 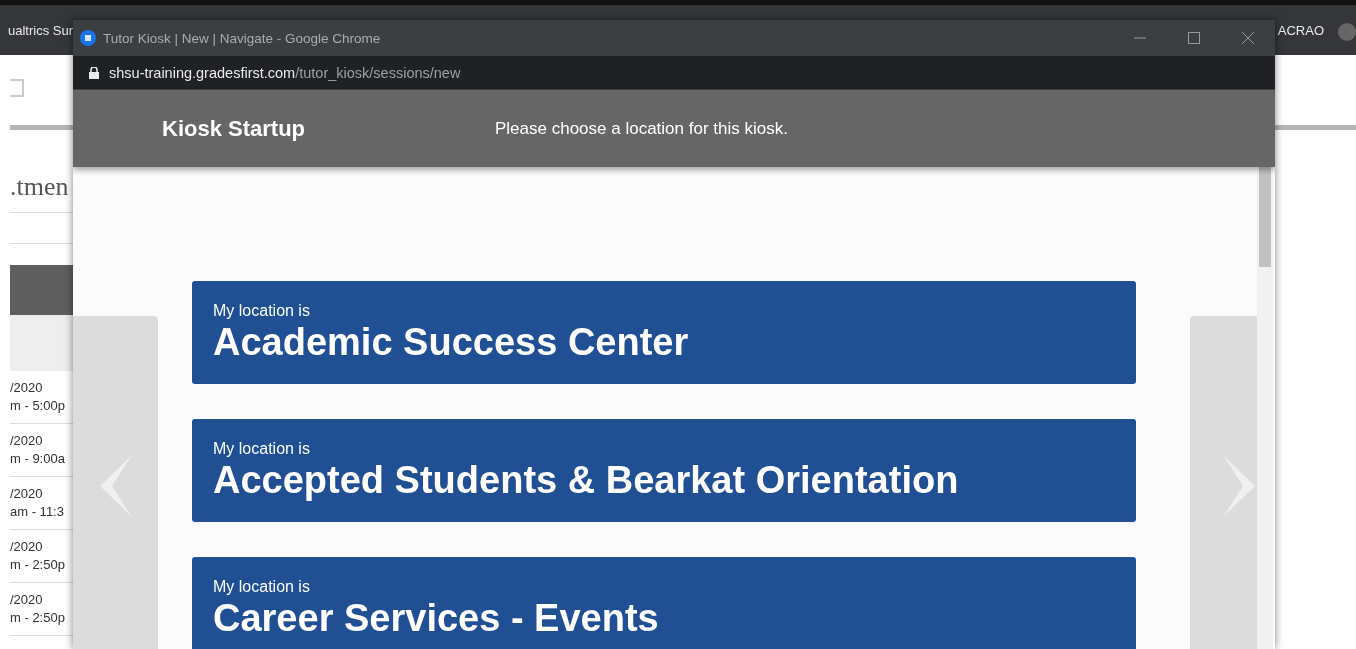 I want to click on scroll-thumb, so click(x=1265, y=217).